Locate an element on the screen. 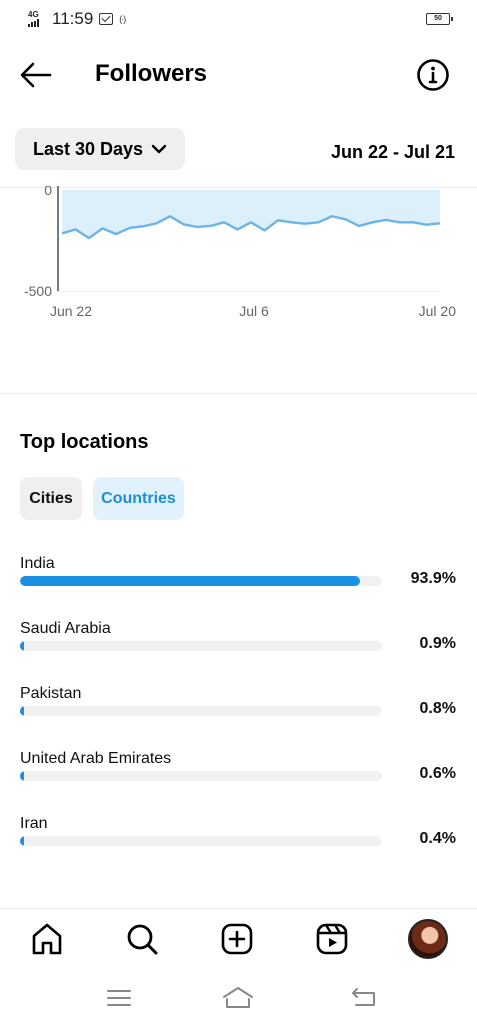 Image resolution: width=477 pixels, height=1024 pixels. location-percent: 0.9% is located at coordinates (437, 643).